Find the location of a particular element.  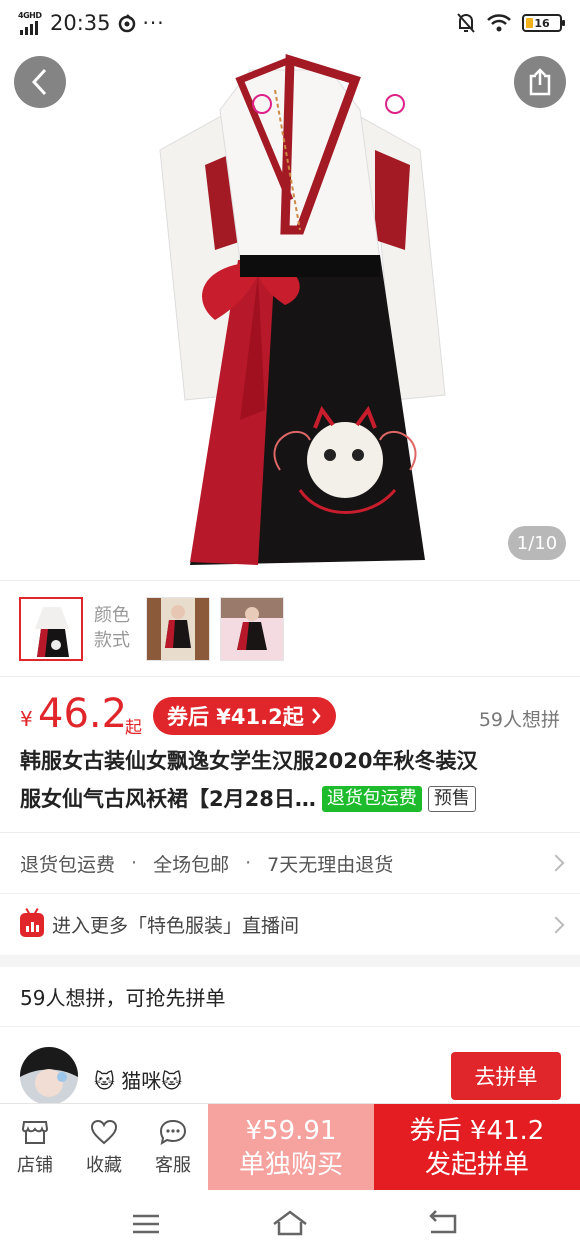

service-item-return-shipping: 退货包运费 is located at coordinates (68, 864).